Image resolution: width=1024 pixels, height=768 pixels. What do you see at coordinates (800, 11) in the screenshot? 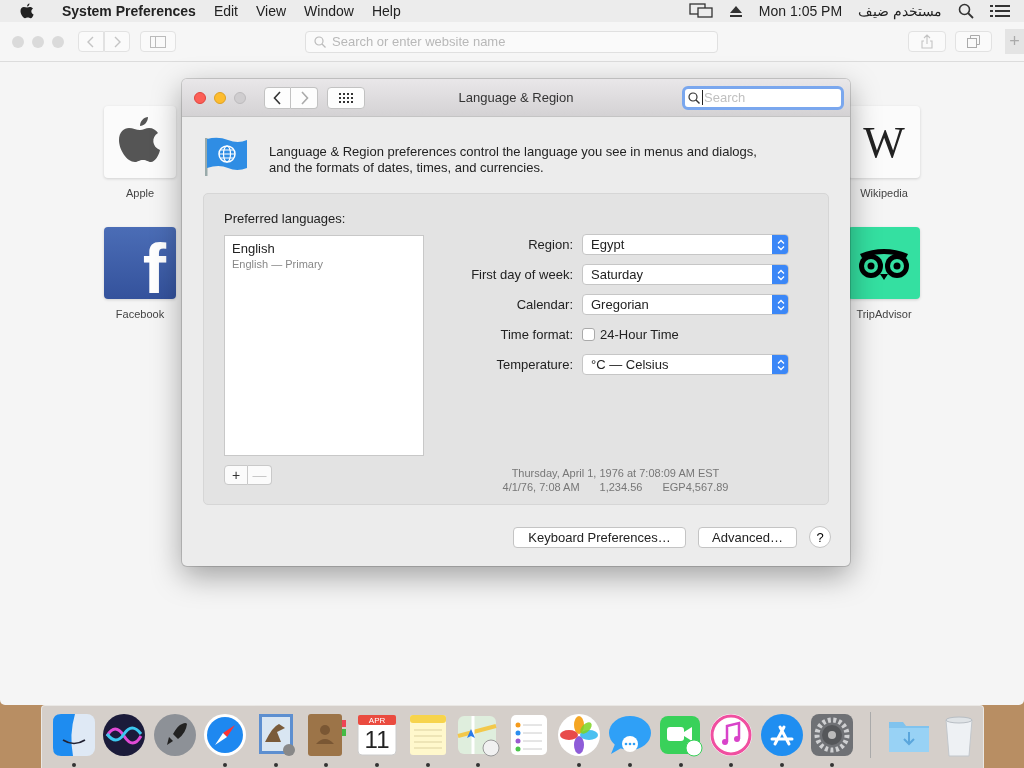
I see `menu-clock: Mon 1:05 PM` at bounding box center [800, 11].